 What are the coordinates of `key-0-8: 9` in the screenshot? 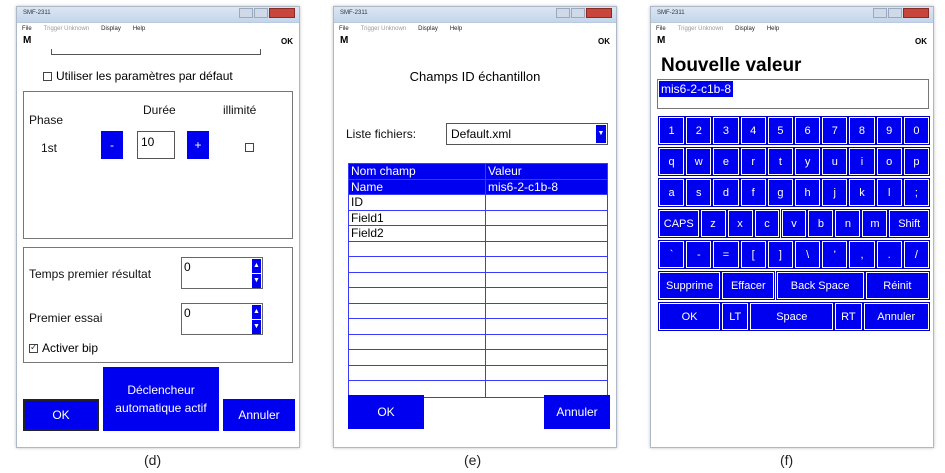 It's located at (889, 130).